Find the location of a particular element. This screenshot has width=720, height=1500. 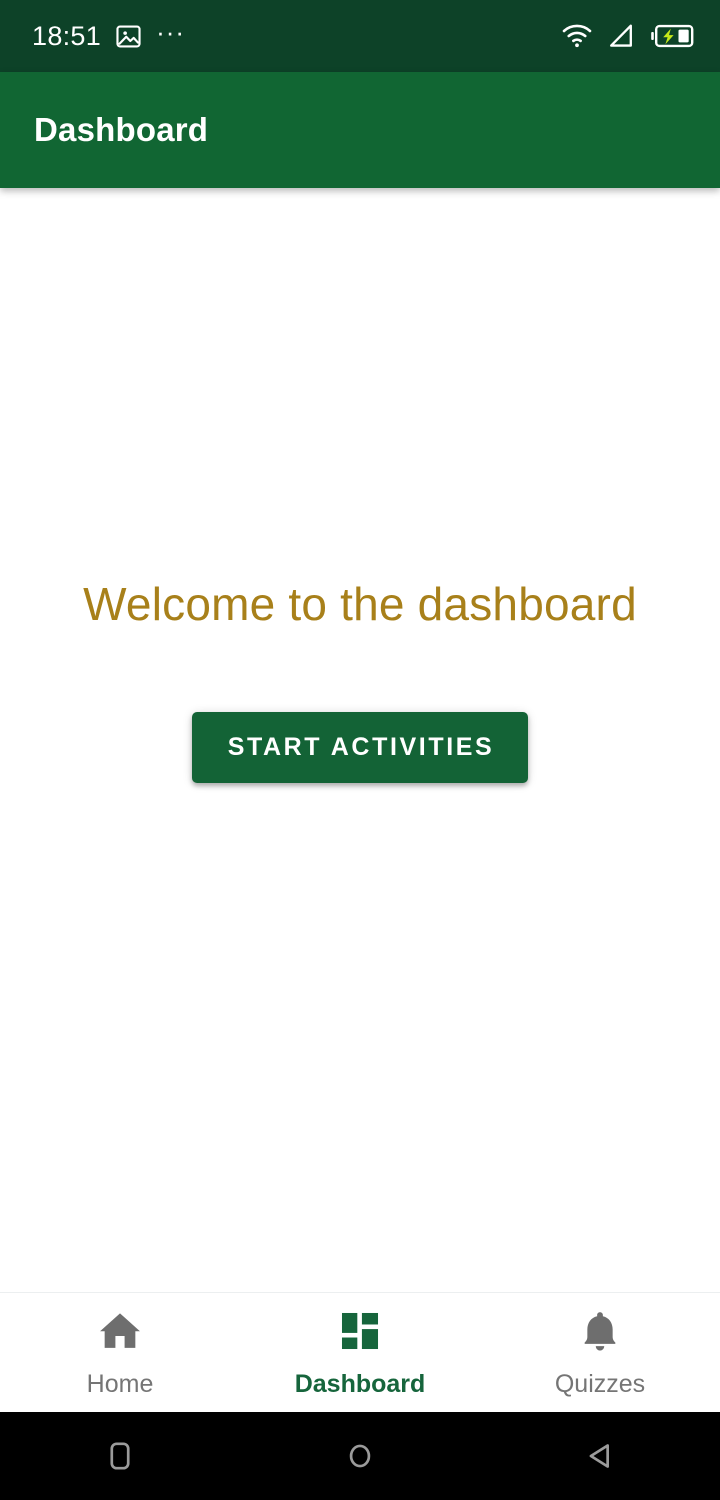

bottom-navigation-bar: Home Dashboard Quizzes is located at coordinates (360, 1352).